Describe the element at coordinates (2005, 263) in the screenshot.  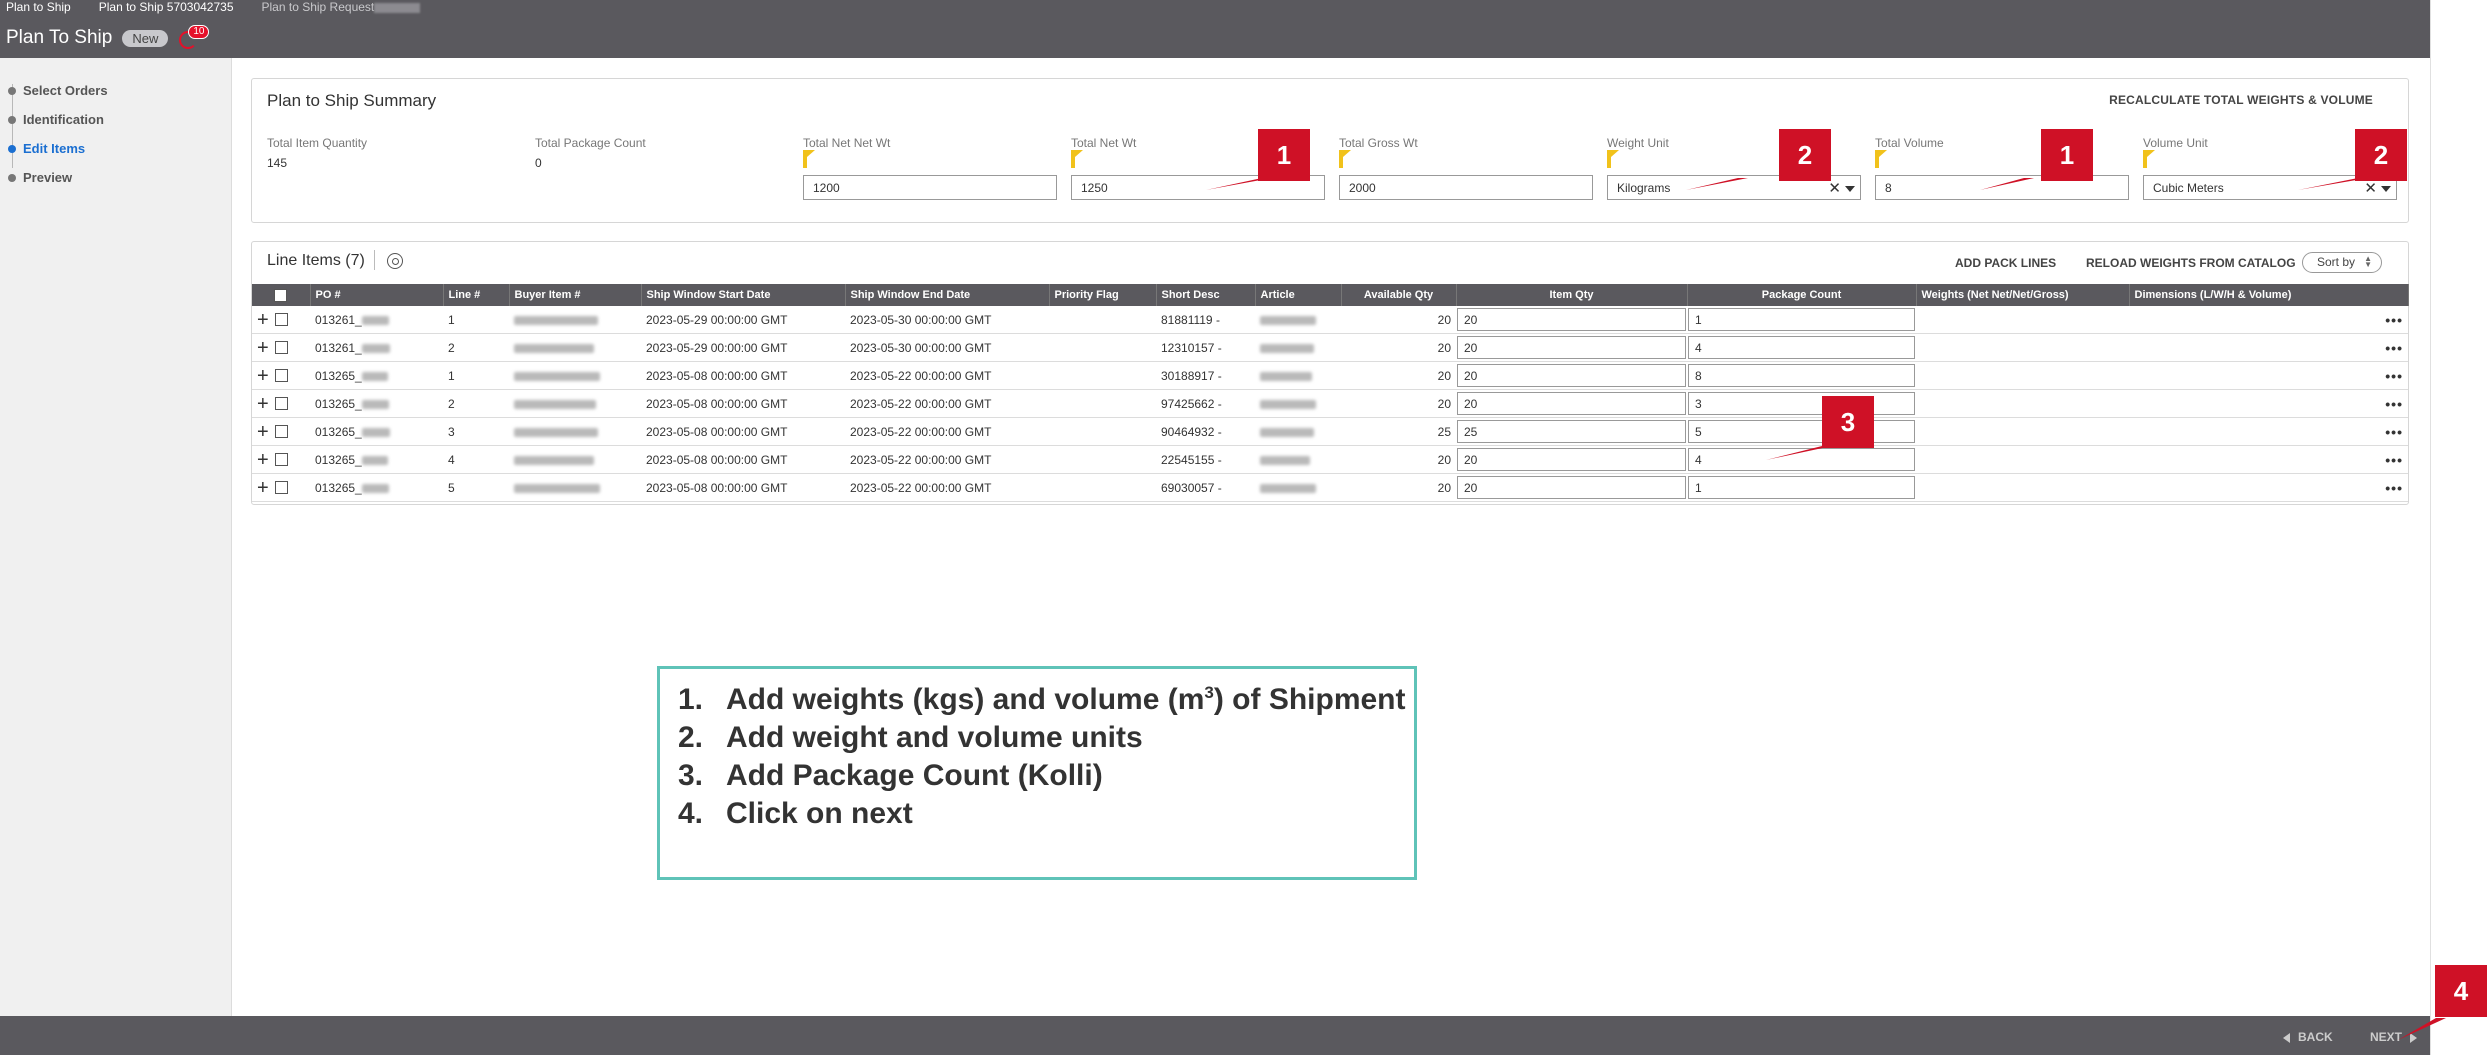
I see `add-pack-lines-button: ADD PACK LINES` at that location.